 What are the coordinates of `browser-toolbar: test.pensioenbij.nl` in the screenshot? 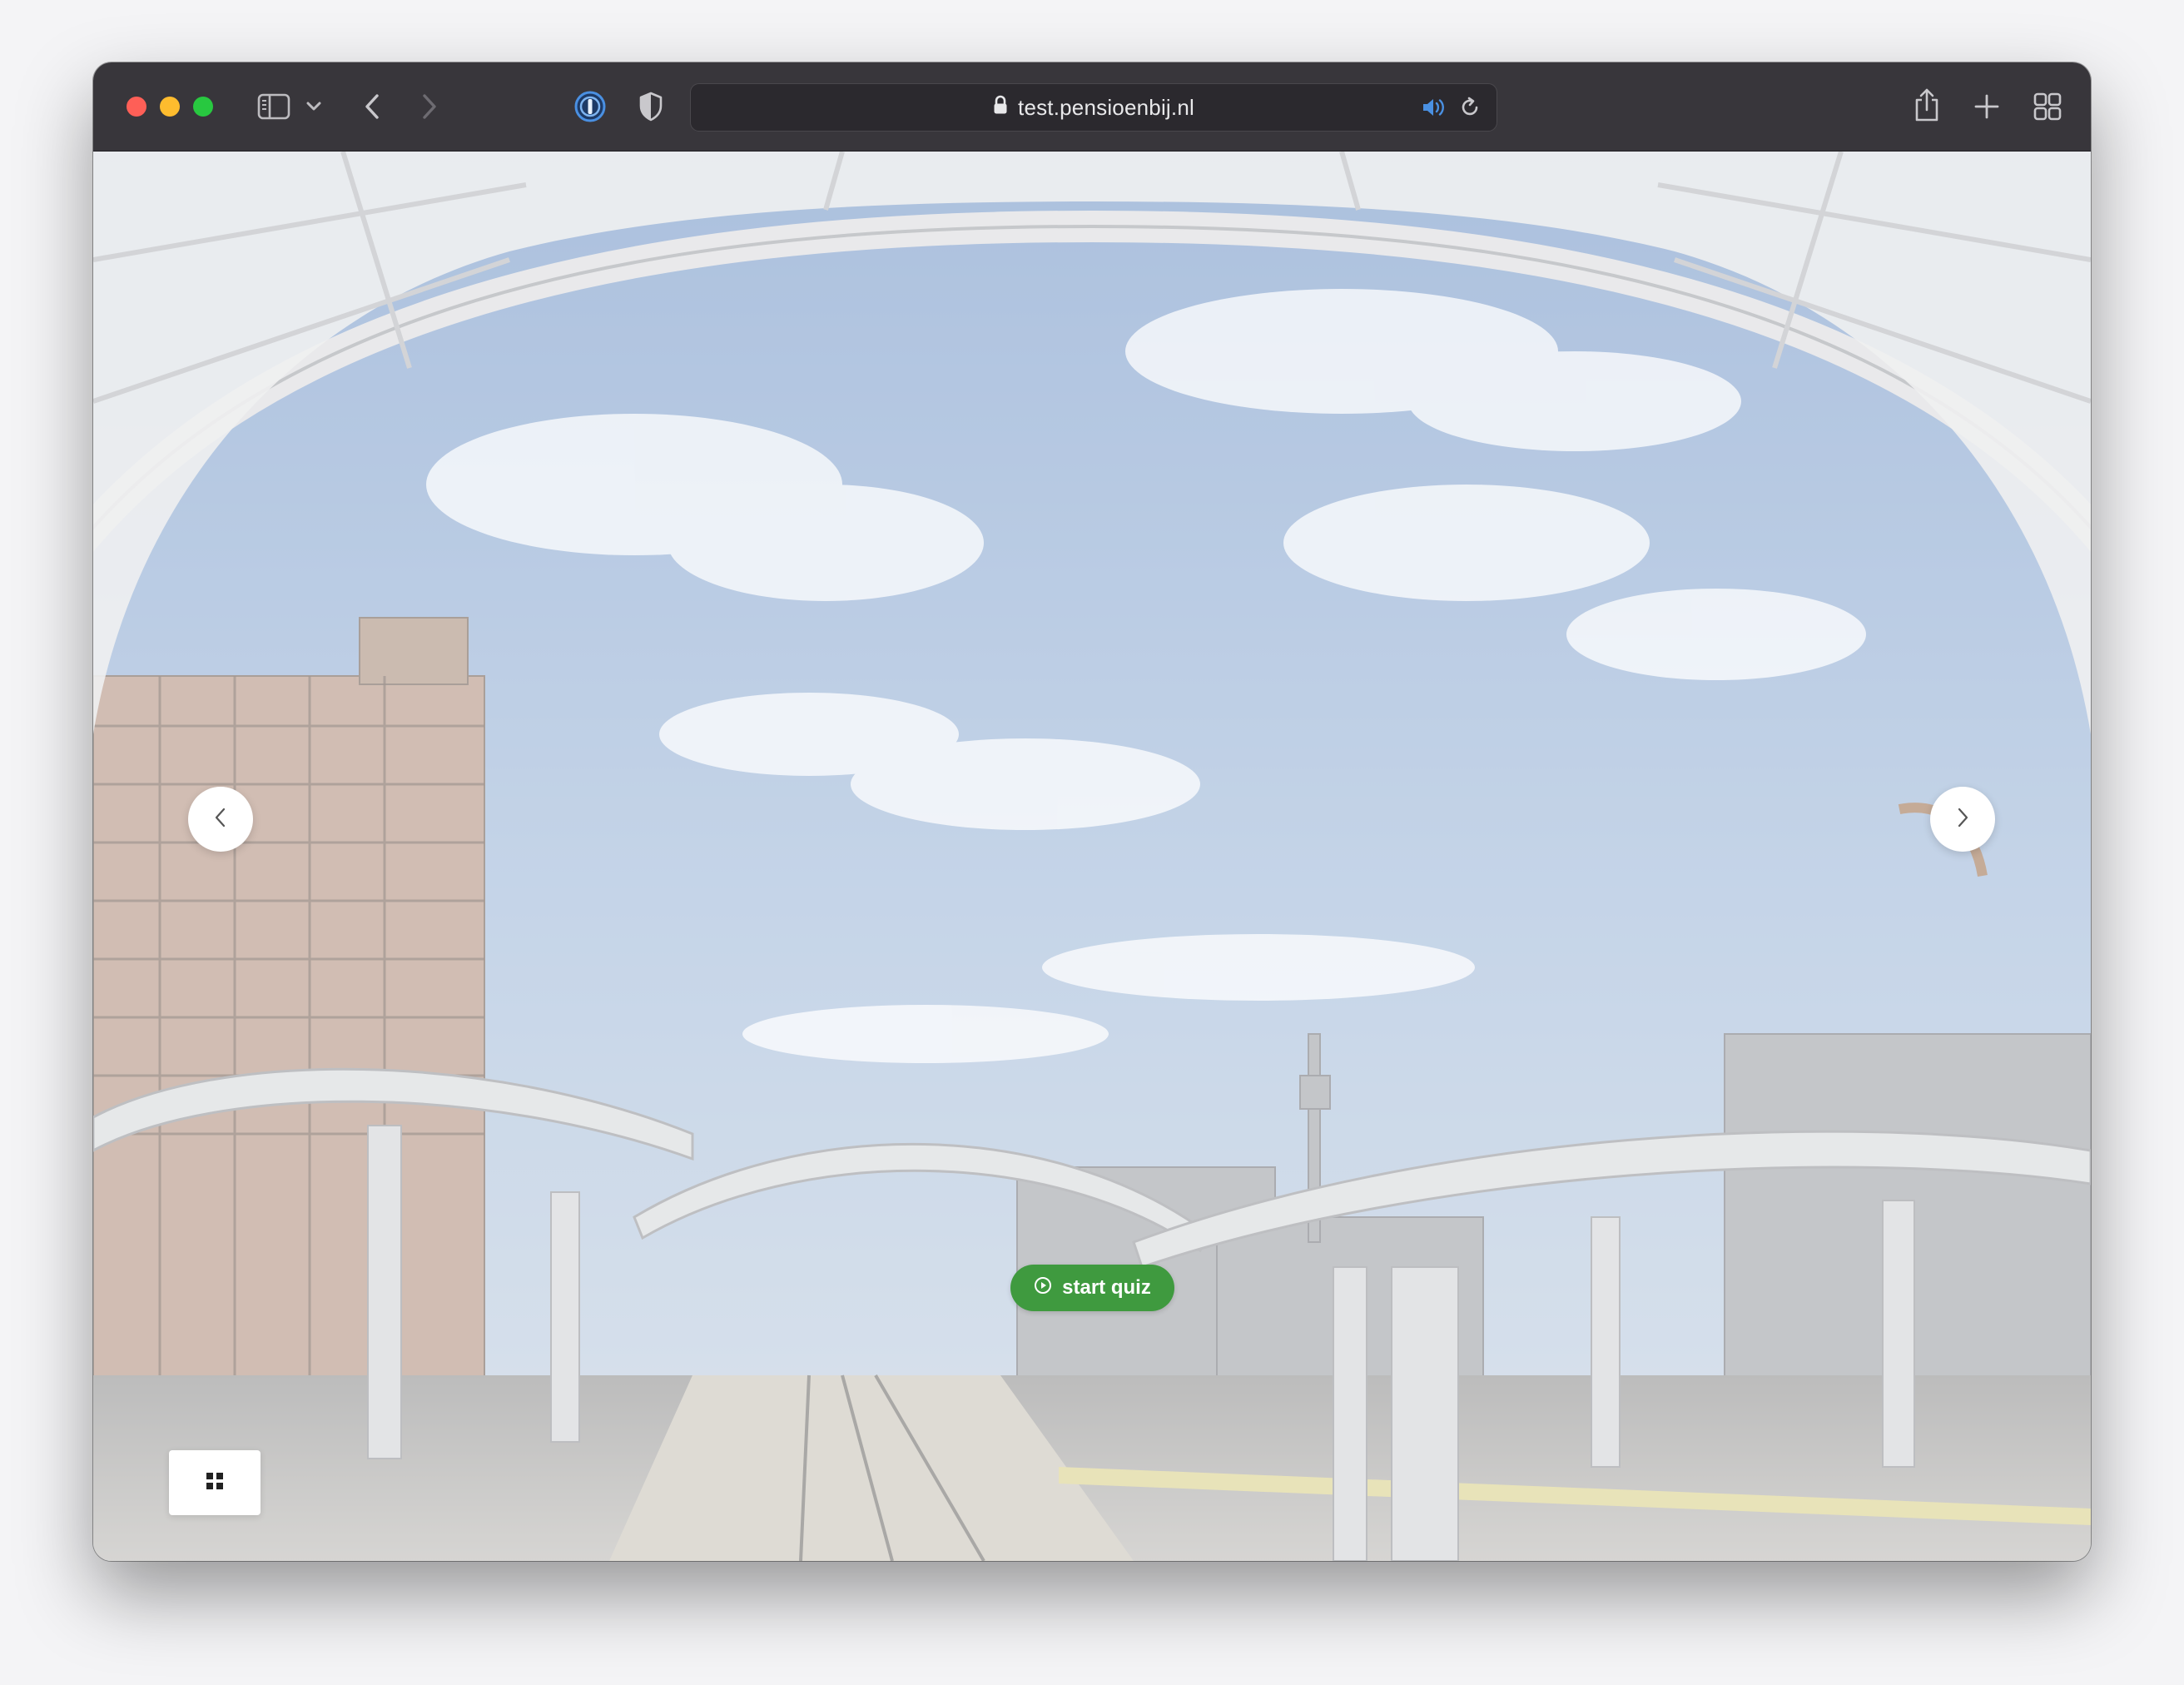 It's located at (1092, 107).